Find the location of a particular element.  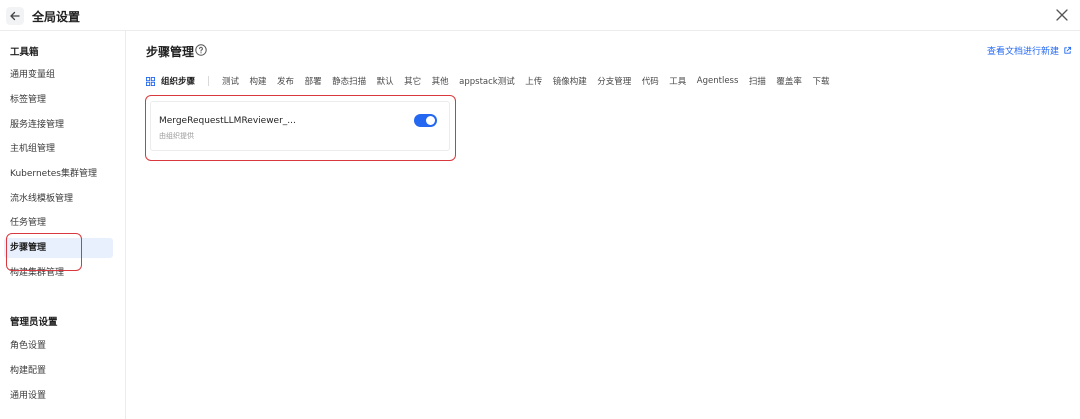

tab-image-build: 镜像构建 is located at coordinates (570, 81).